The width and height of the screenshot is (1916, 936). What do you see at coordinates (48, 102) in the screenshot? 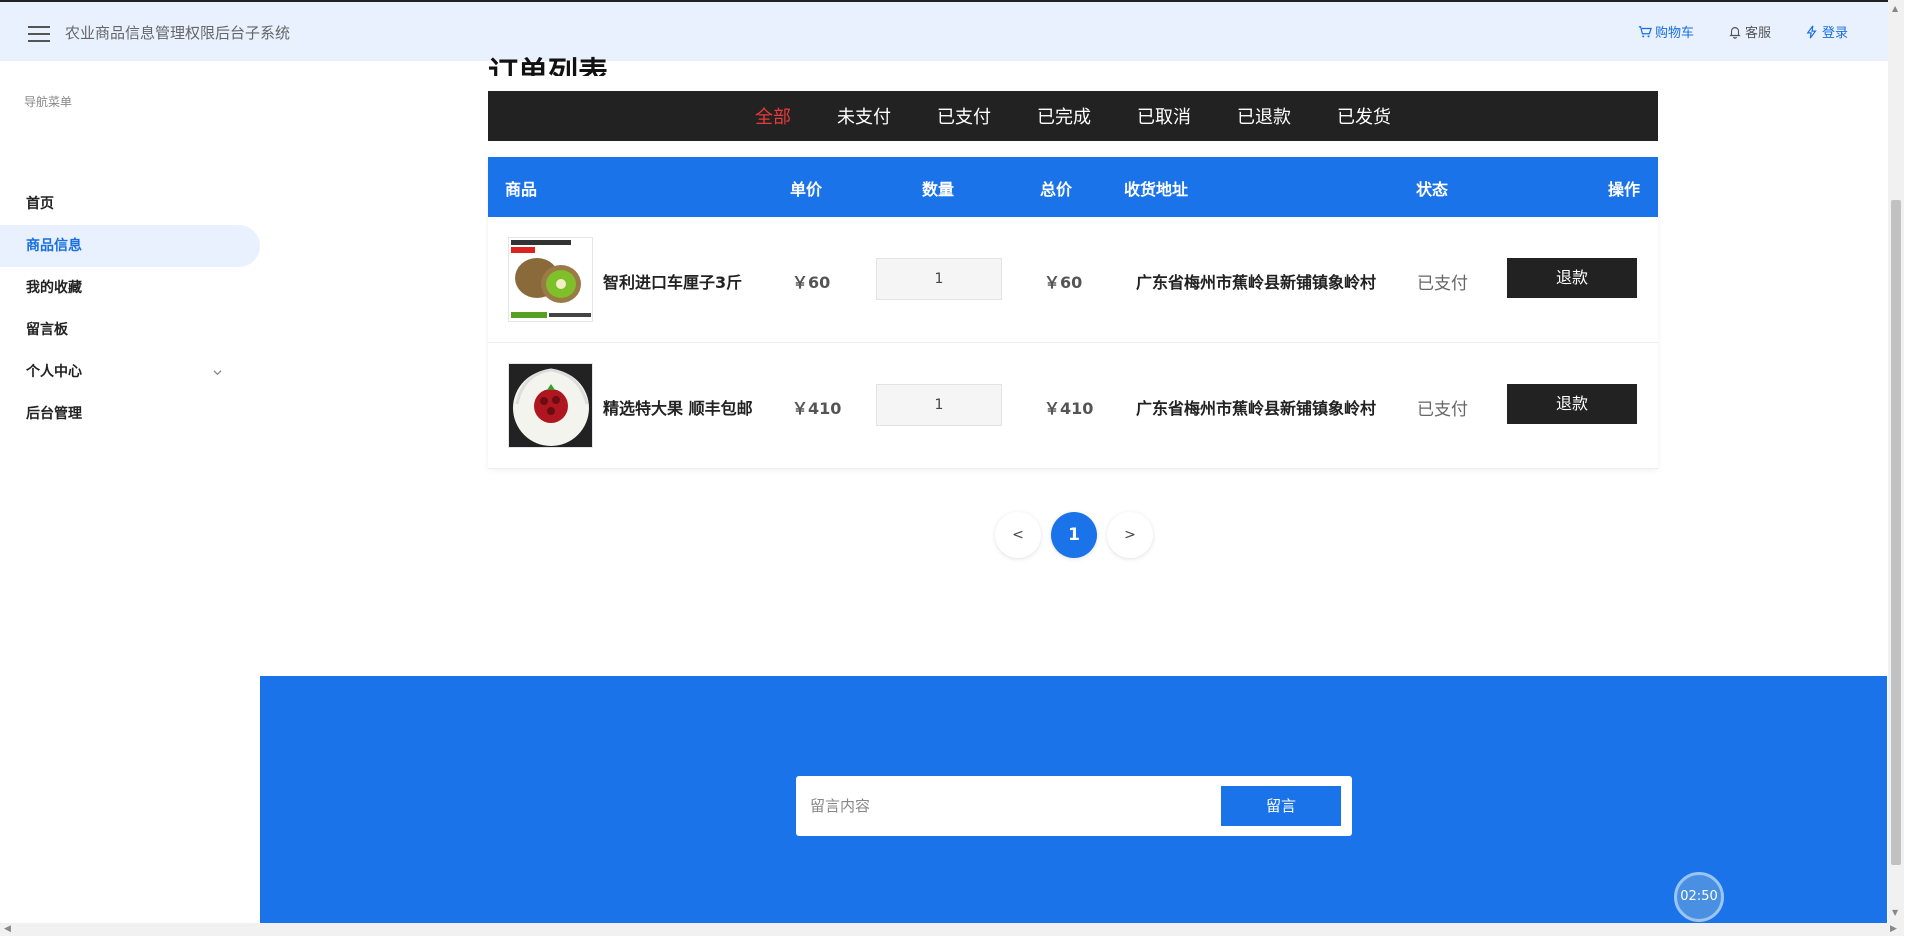
I see `nav-heading: 导航菜单` at bounding box center [48, 102].